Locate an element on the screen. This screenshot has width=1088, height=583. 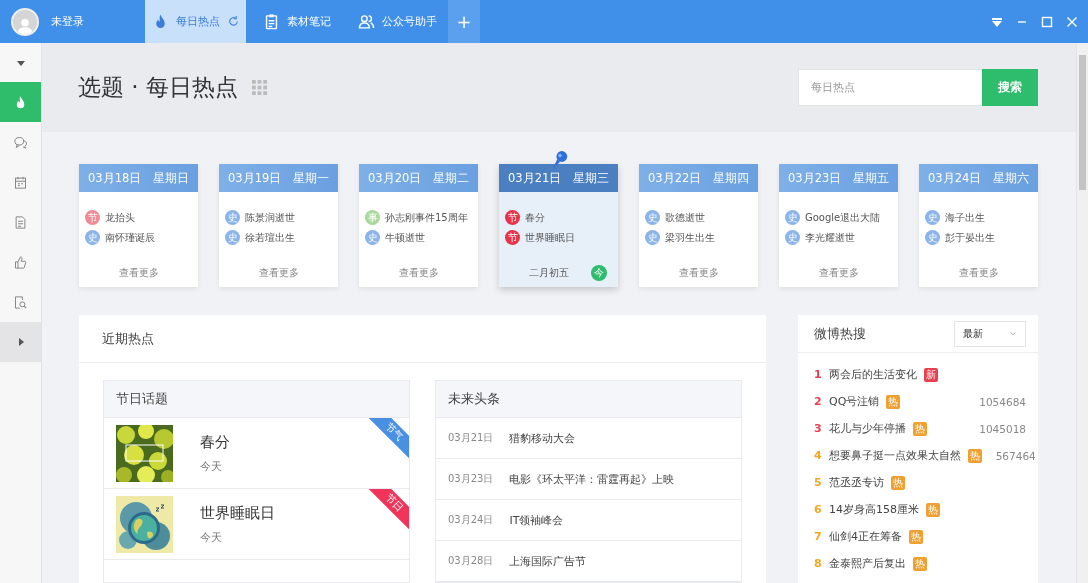
event-text: 海子出生 is located at coordinates (965, 217).